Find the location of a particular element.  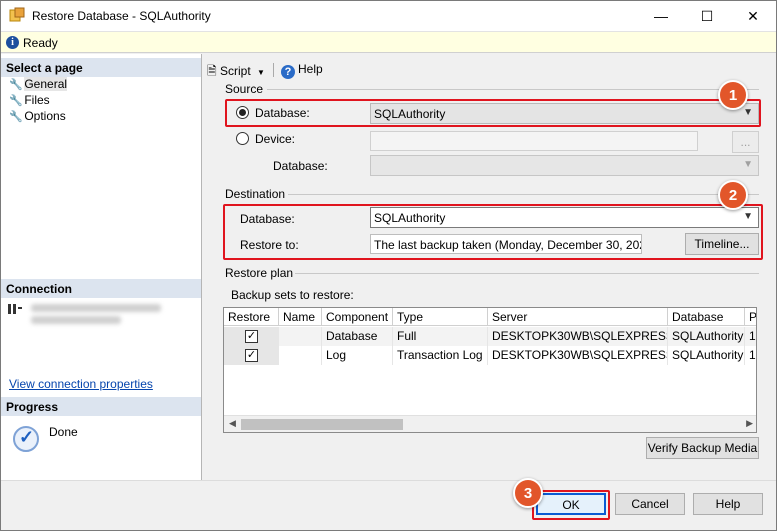

source-group-label: Source is located at coordinates (244, 89).